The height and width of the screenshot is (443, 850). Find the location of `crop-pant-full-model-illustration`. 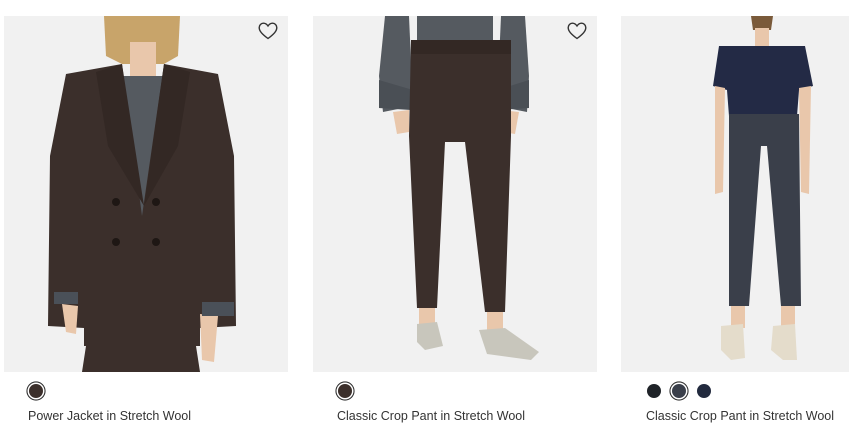

crop-pant-full-model-illustration is located at coordinates (763, 188).